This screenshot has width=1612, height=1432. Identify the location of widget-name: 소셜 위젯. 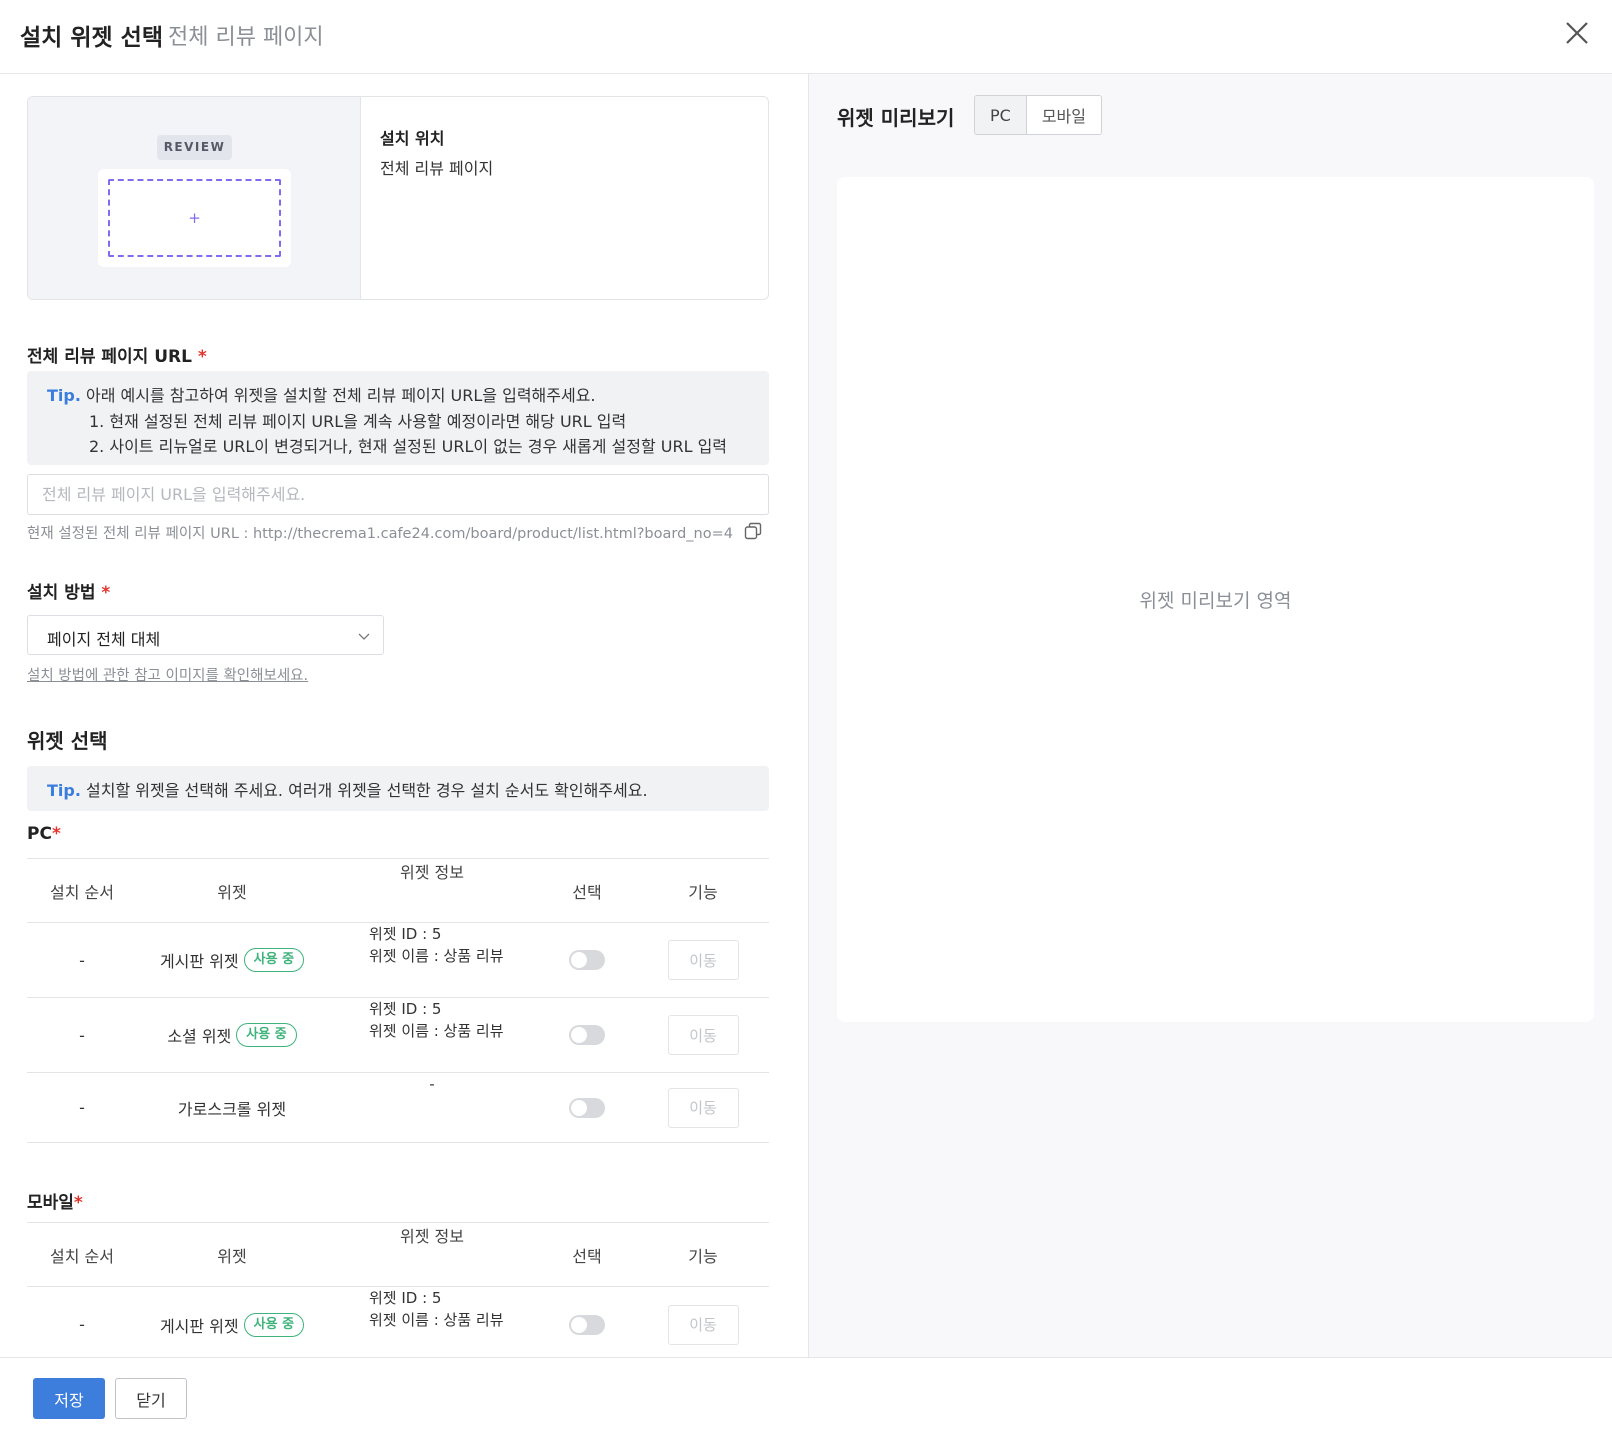
(199, 1036).